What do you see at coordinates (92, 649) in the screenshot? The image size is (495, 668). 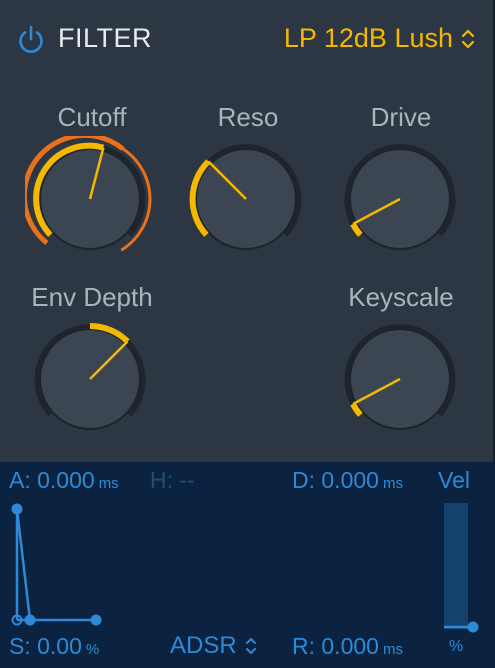 I see `sustain-unit: %` at bounding box center [92, 649].